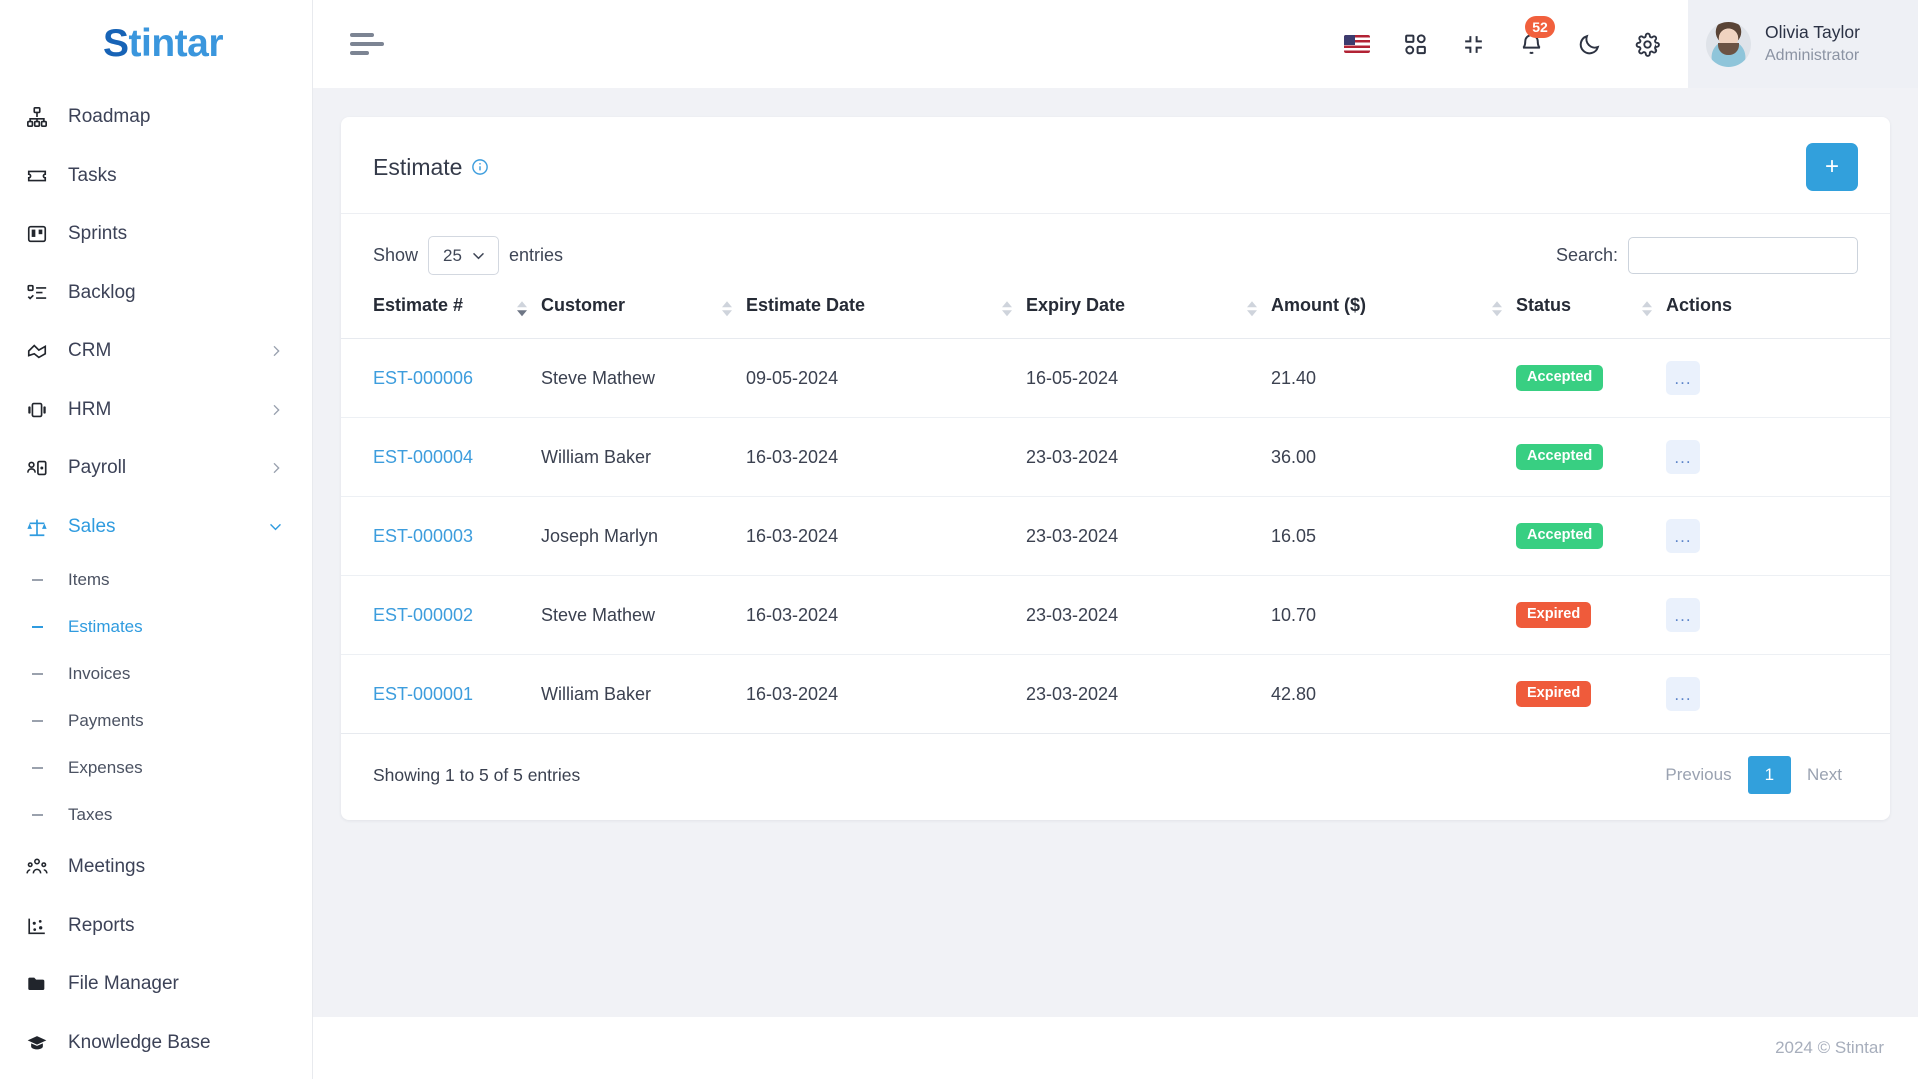  I want to click on sidebar-item-crm: CRM, so click(156, 351).